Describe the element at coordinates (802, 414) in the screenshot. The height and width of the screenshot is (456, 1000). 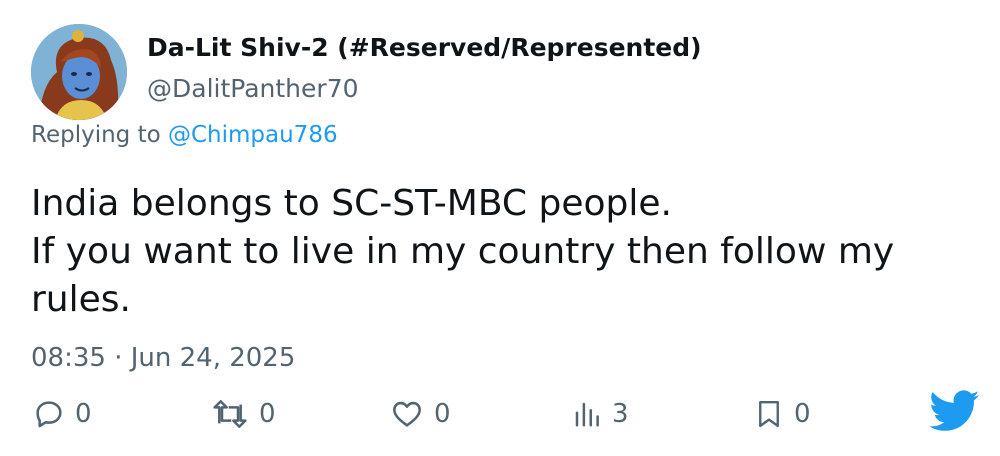
I see `bookmark-count: 0` at that location.